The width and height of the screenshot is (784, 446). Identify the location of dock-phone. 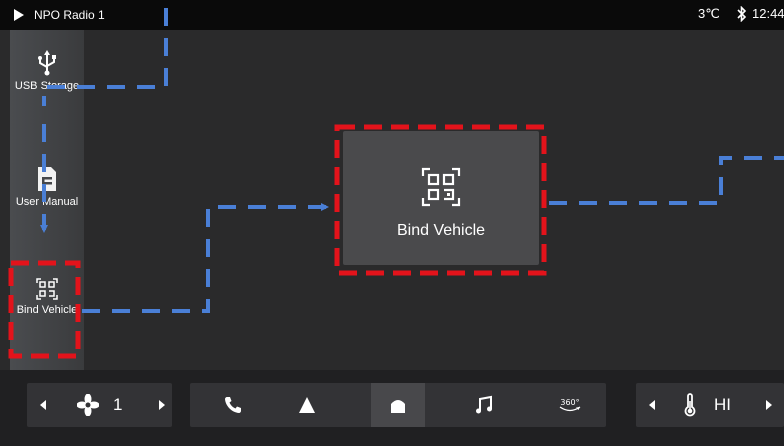
(233, 405).